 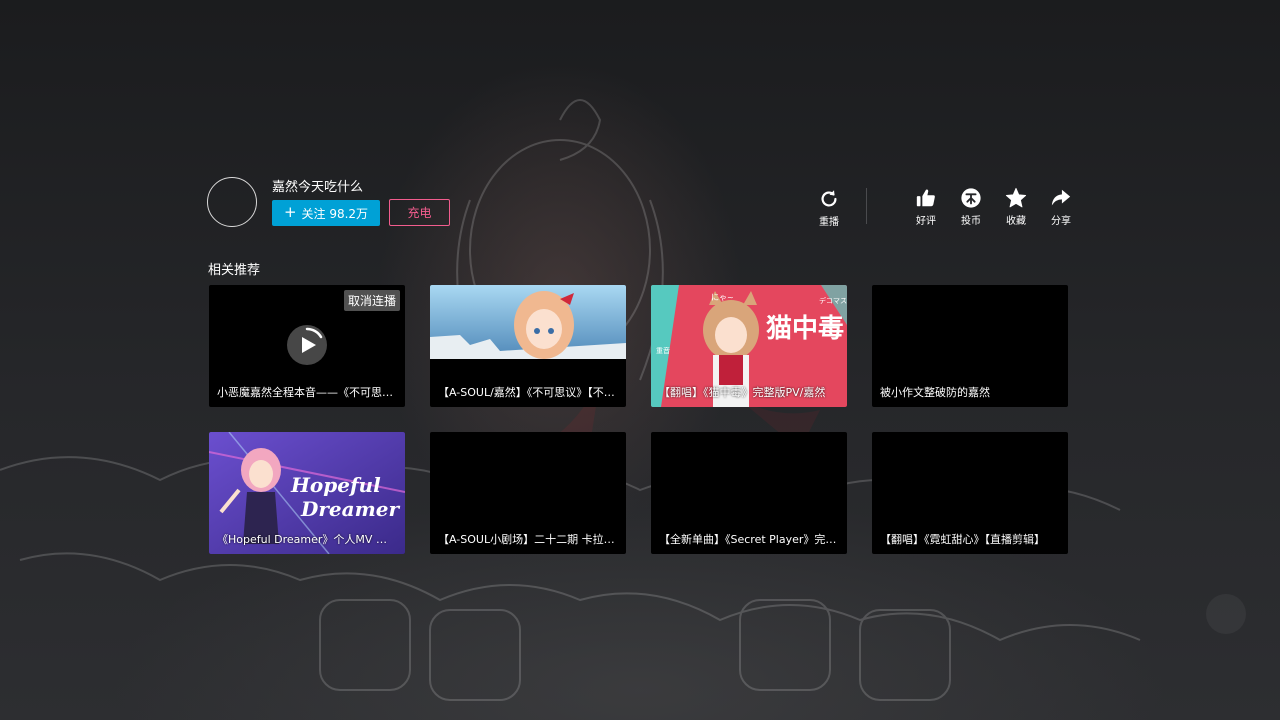 What do you see at coordinates (312, 340) in the screenshot?
I see `play-icon` at bounding box center [312, 340].